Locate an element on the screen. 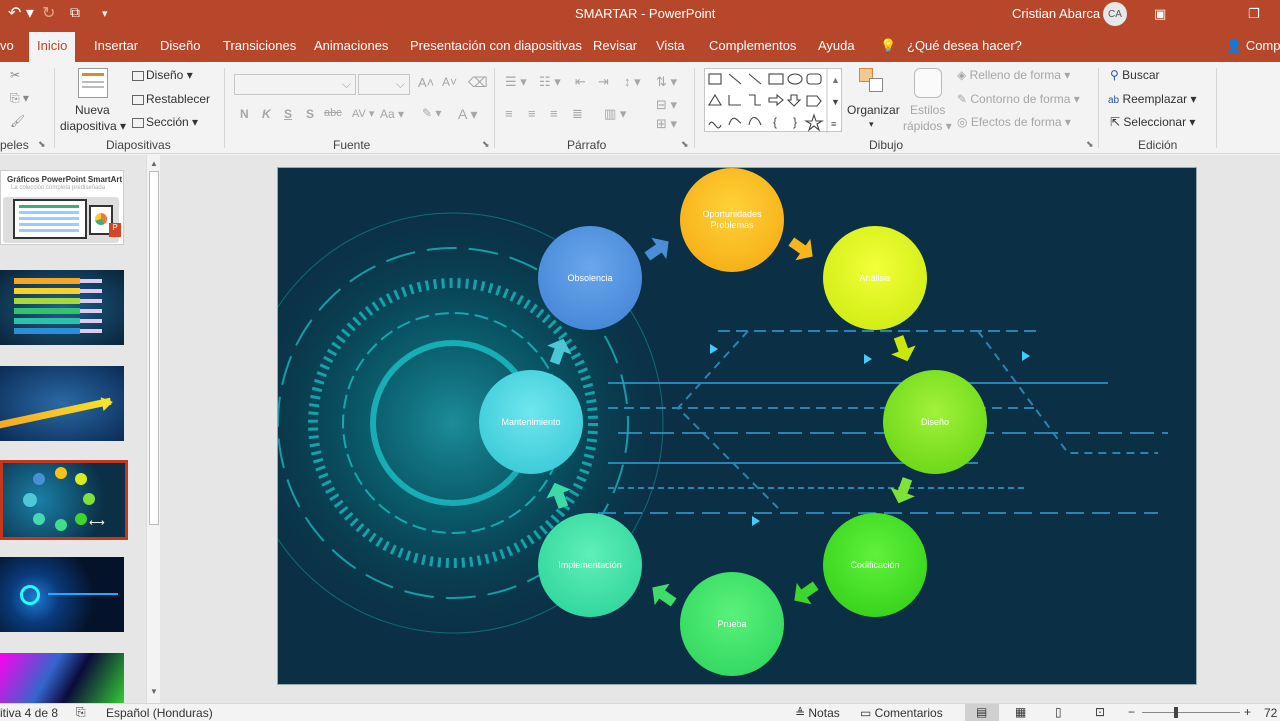  tab-insertar: Insertar is located at coordinates (116, 45).